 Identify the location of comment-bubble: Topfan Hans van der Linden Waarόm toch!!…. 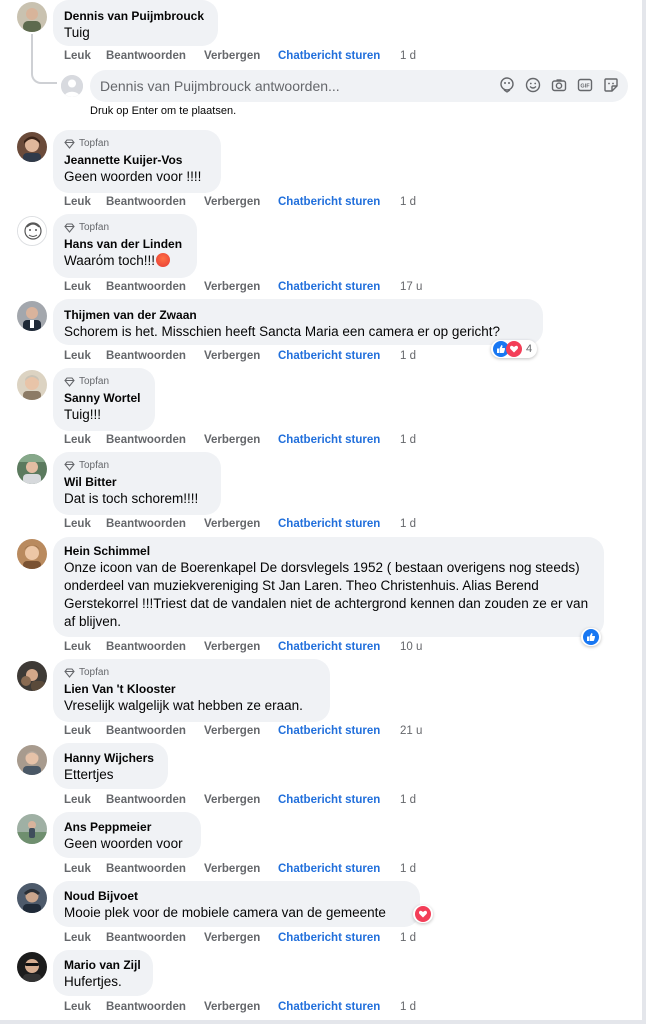
(125, 246).